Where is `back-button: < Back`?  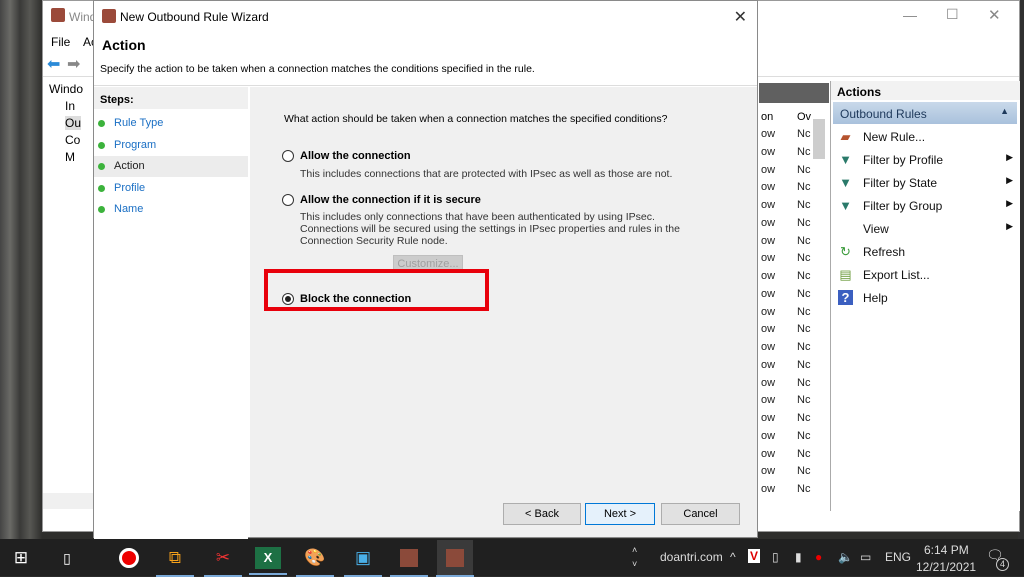
back-button: < Back is located at coordinates (542, 514).